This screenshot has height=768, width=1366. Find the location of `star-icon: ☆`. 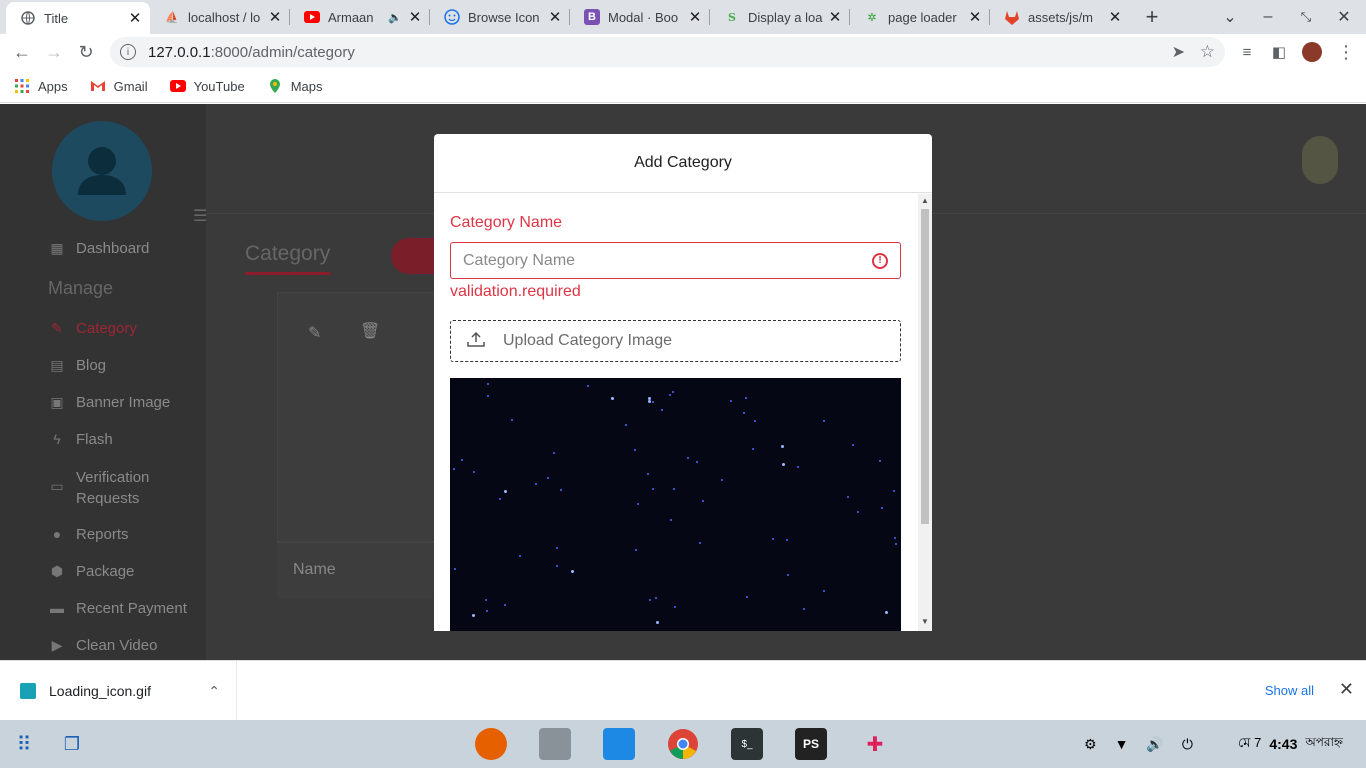

star-icon: ☆ is located at coordinates (1207, 52).